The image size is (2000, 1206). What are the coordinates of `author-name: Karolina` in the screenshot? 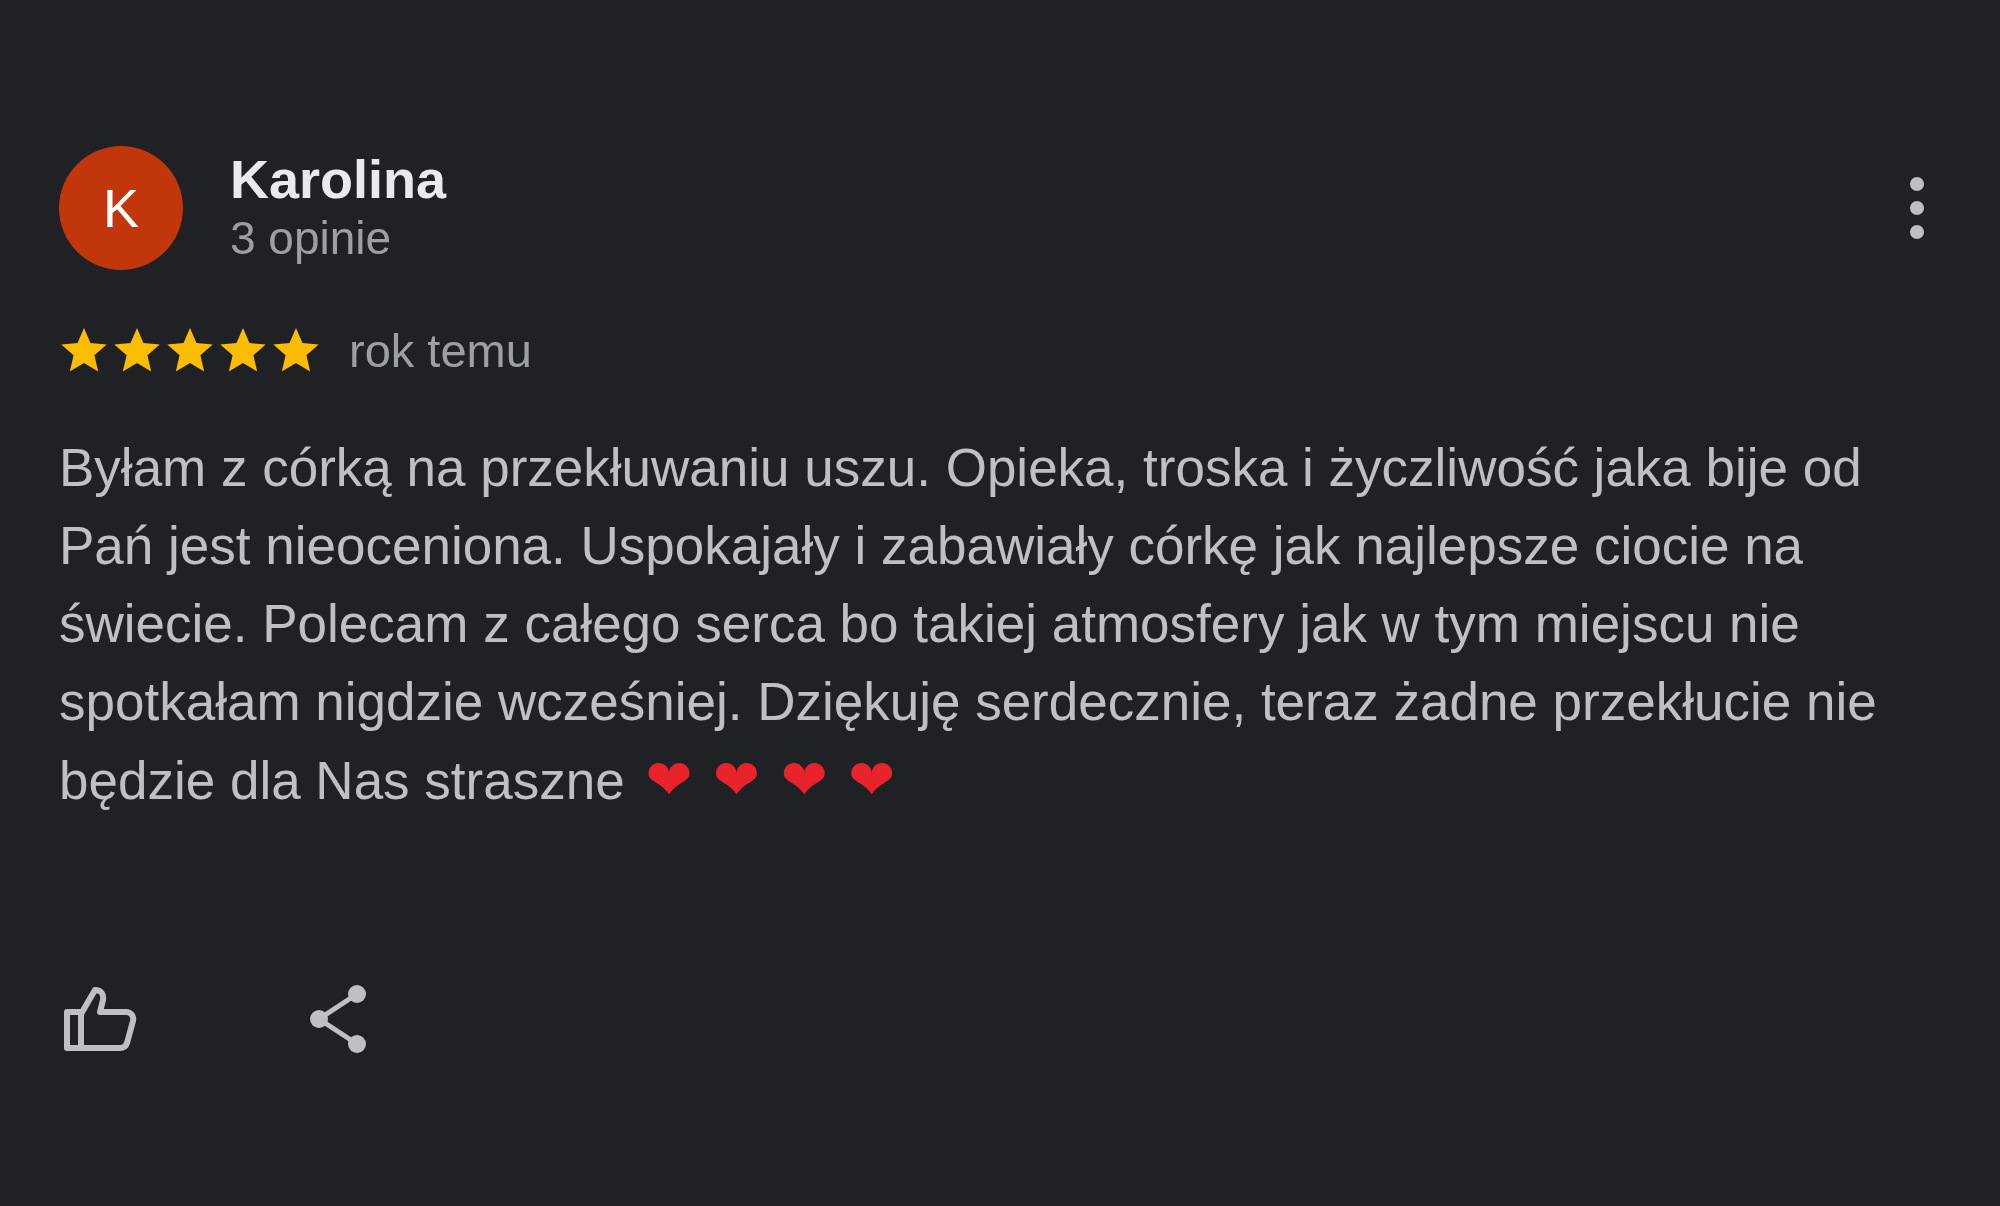 It's located at (338, 179).